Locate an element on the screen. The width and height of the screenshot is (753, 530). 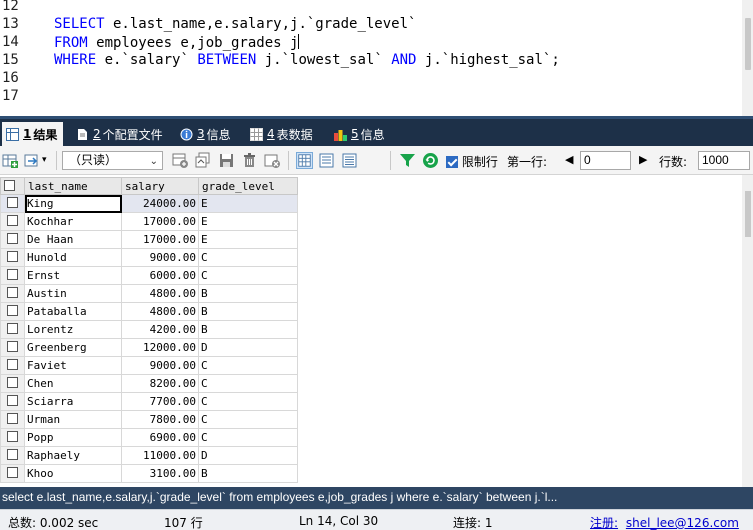
cell-last-name: Ernst is located at coordinates (73, 275).